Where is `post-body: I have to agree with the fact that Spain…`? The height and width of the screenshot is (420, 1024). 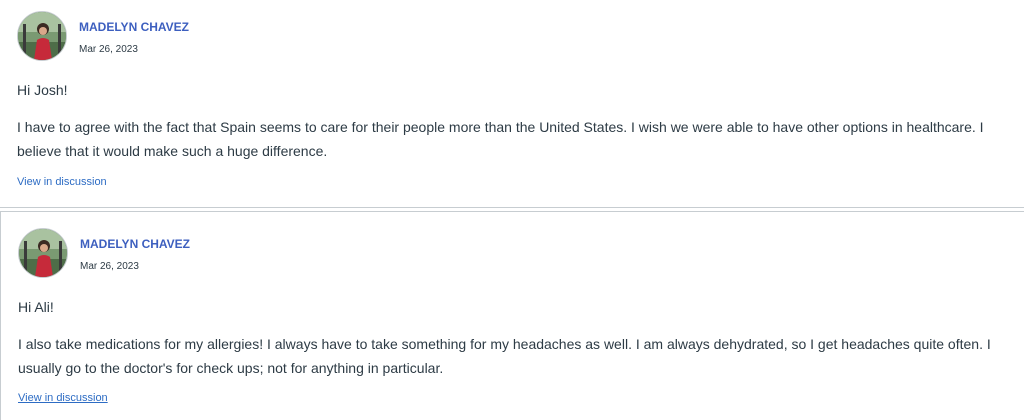
post-body: I have to agree with the fact that Spain… is located at coordinates (500, 139).